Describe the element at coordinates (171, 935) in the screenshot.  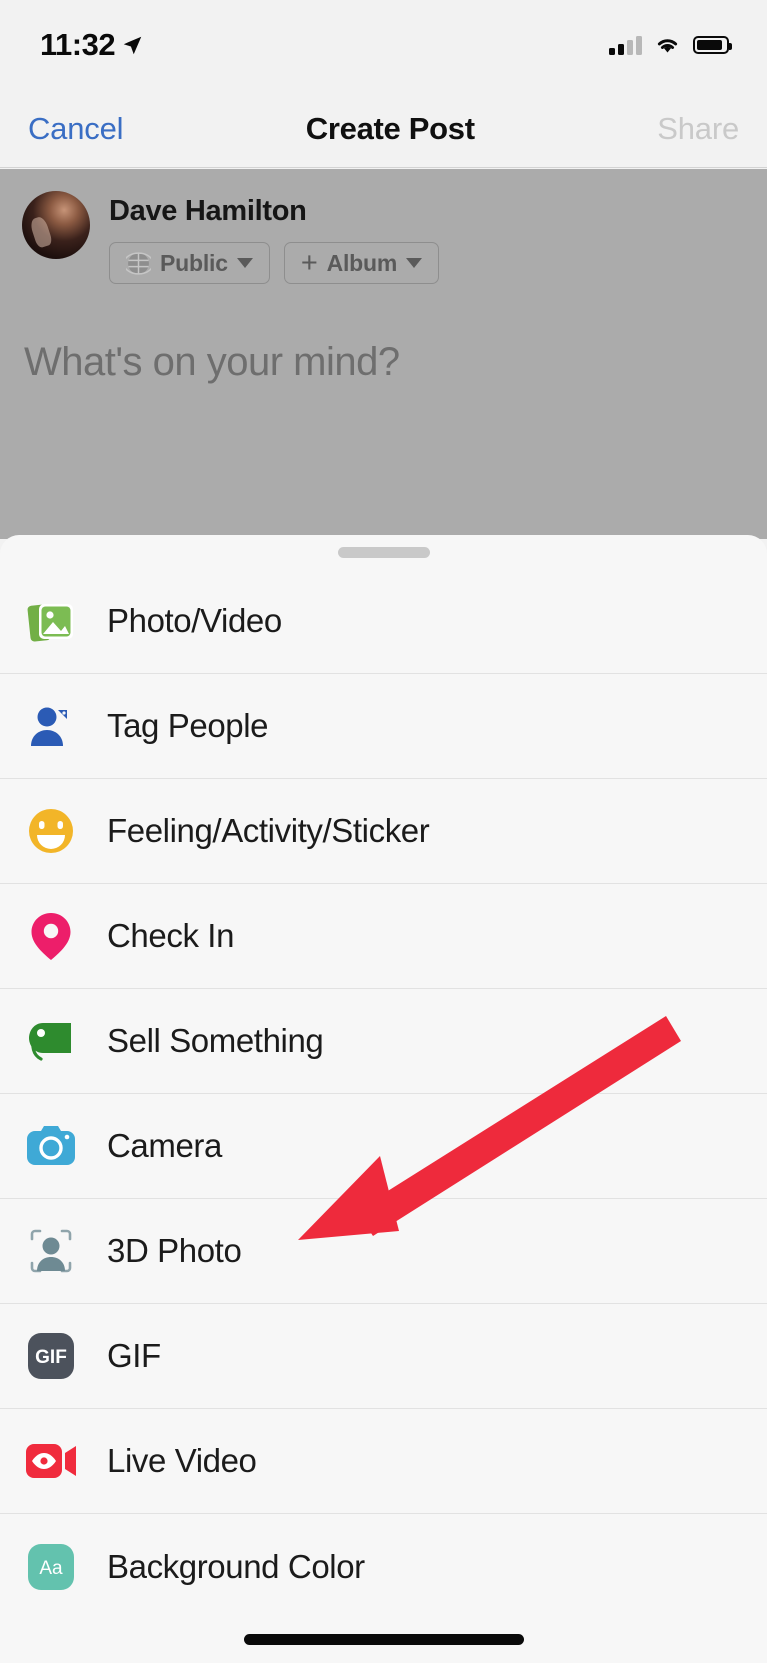
I see `list-item-label: Check In` at that location.